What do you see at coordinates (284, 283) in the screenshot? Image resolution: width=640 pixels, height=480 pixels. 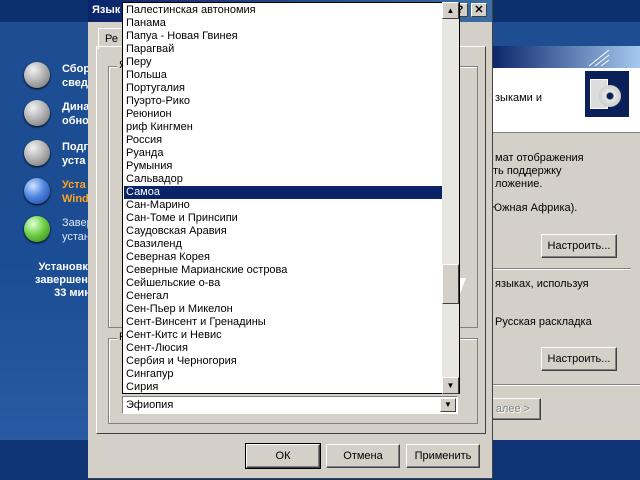 I see `list-item: Сейшельские о-ва` at bounding box center [284, 283].